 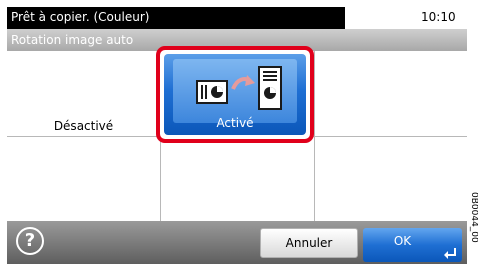 What do you see at coordinates (309, 243) in the screenshot?
I see `cancel-button: Annuler` at bounding box center [309, 243].